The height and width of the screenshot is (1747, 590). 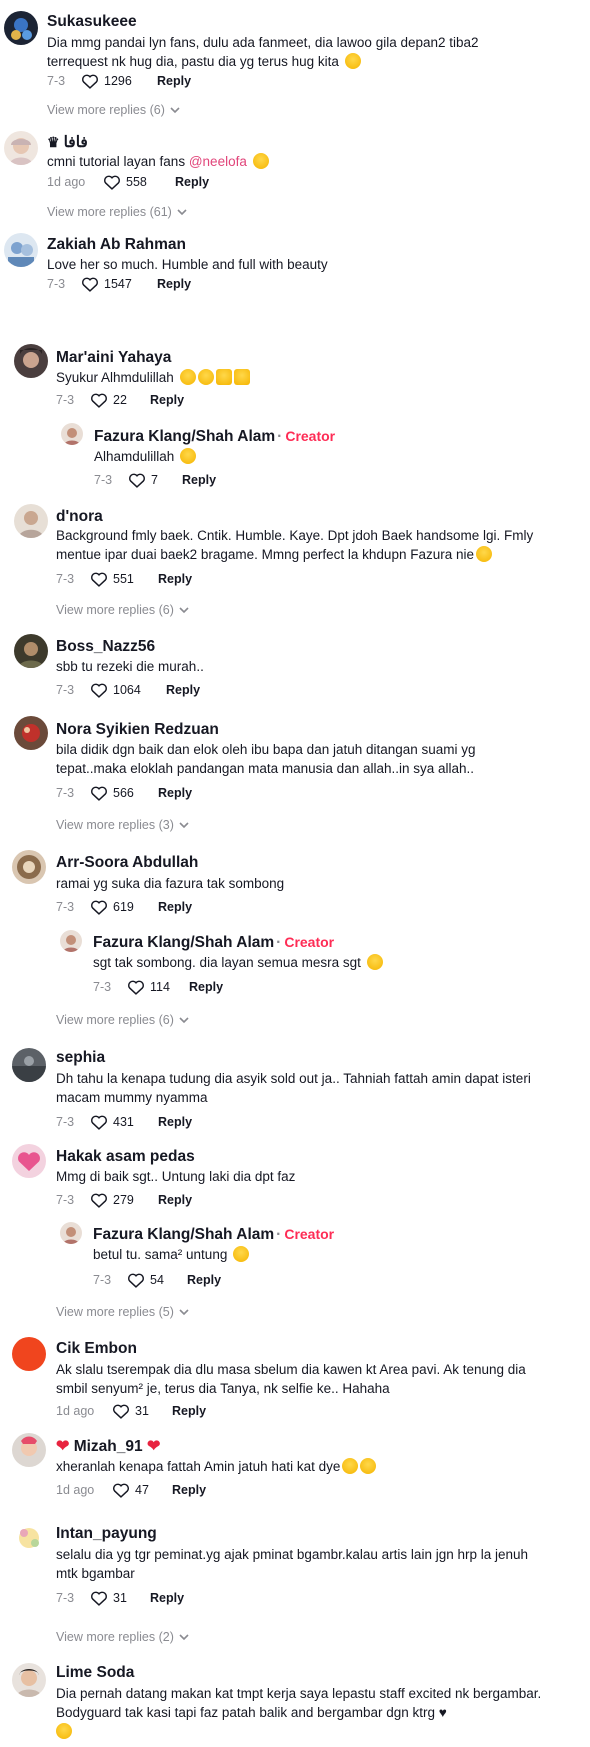 I want to click on view-more-replies: View more replies (61), so click(x=117, y=212).